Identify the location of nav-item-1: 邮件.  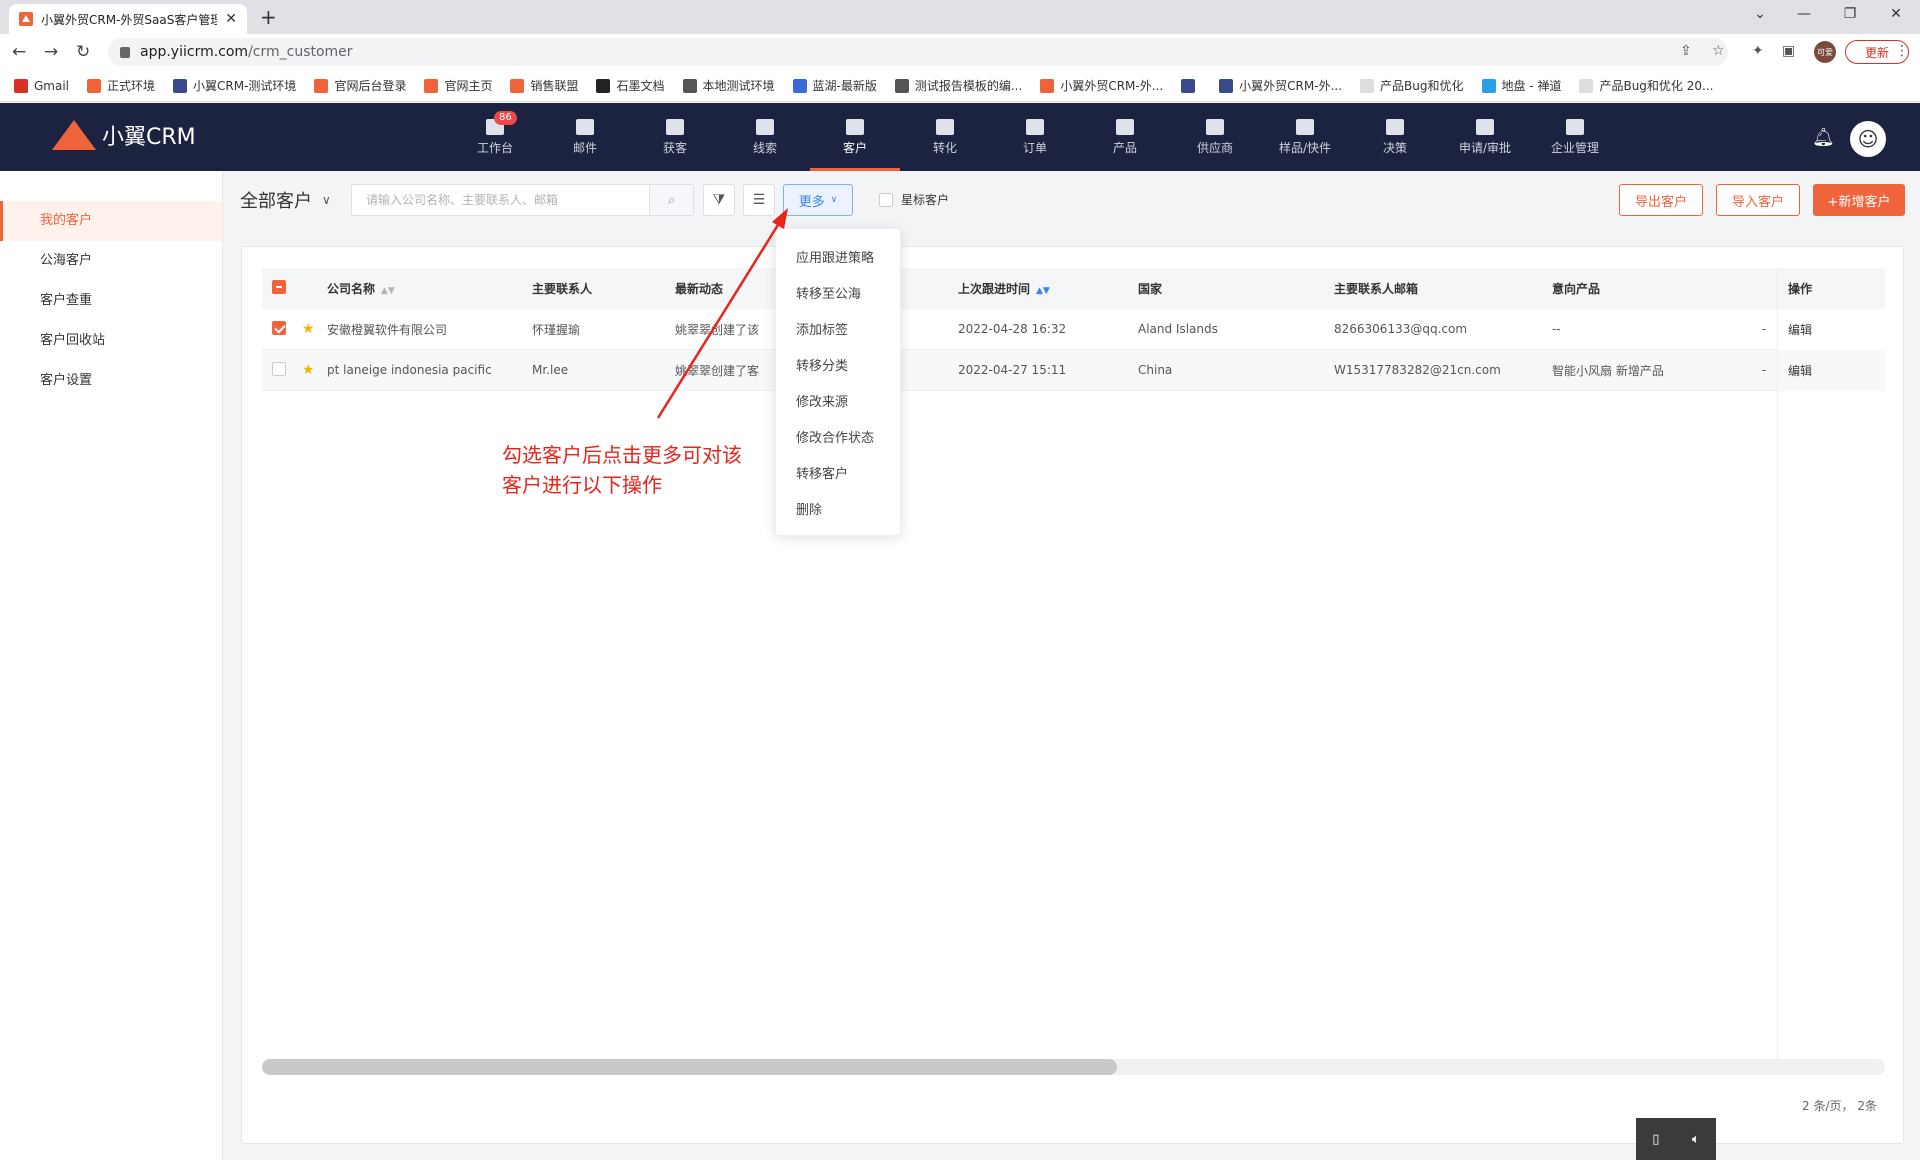
(585, 137).